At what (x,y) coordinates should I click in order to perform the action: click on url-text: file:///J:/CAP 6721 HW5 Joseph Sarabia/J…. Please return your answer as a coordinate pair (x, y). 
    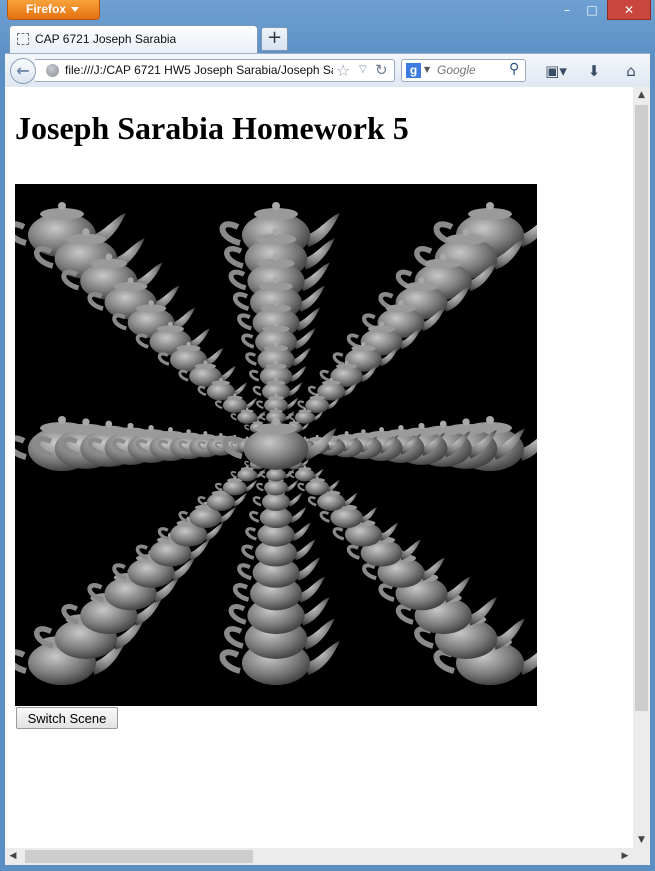
    Looking at the image, I should click on (199, 70).